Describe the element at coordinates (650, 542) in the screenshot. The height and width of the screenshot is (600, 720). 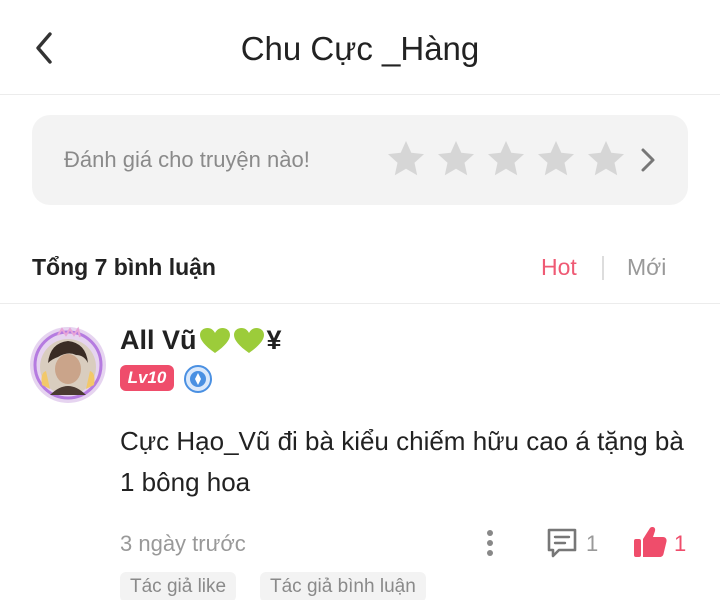
I see `thumbs-up-icon` at that location.